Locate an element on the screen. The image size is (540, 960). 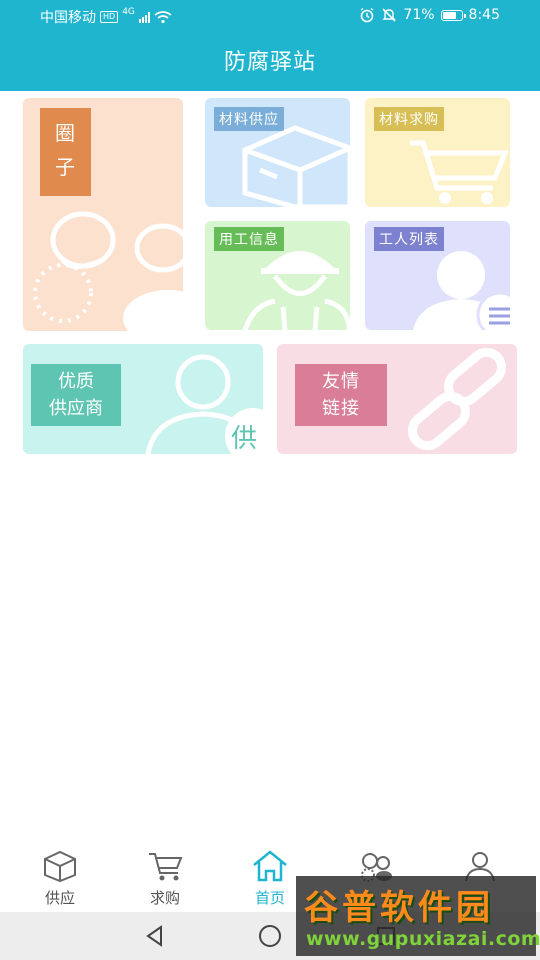
tile-labor-info: 用工信息 is located at coordinates (277, 275).